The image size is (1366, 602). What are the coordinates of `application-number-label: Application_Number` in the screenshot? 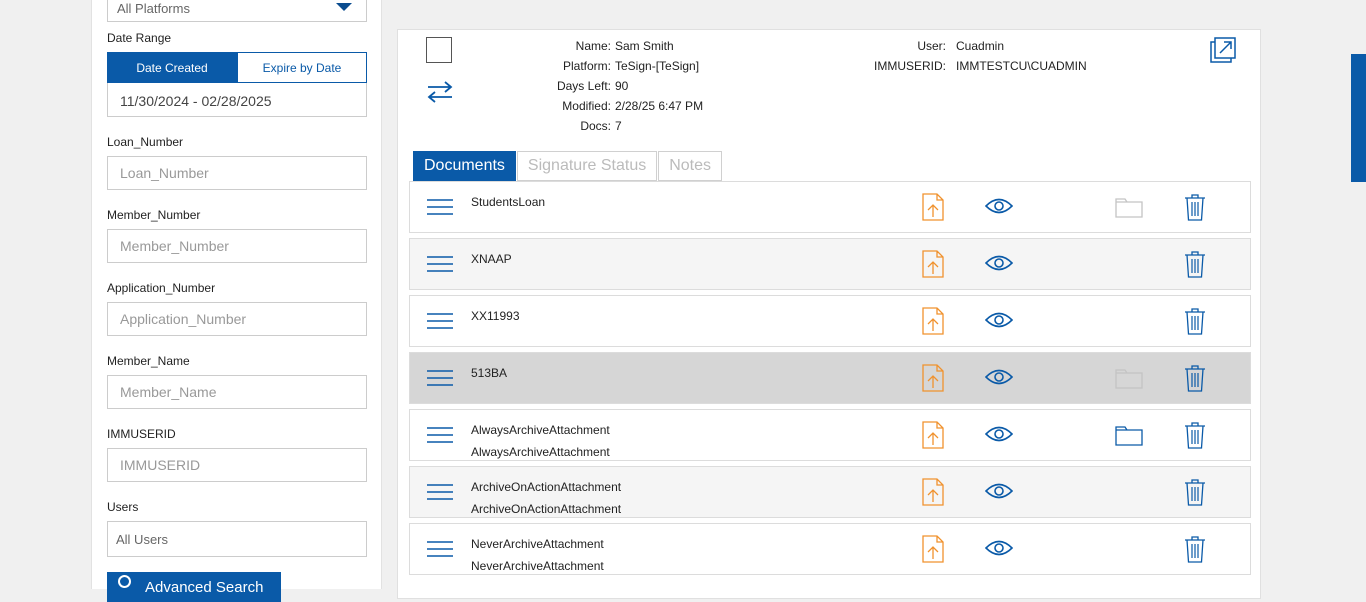 It's located at (161, 288).